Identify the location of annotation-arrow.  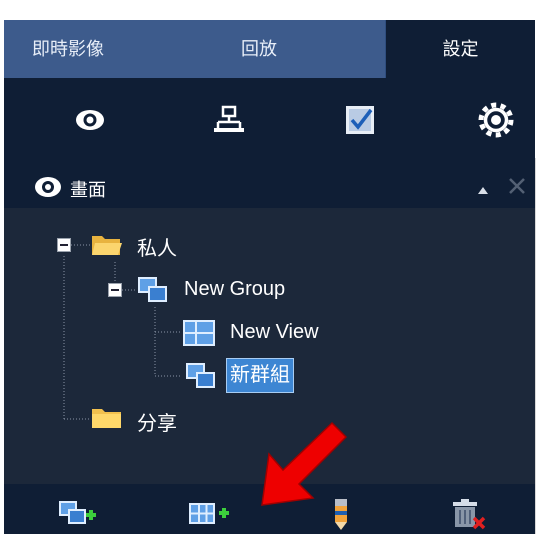
(295, 465).